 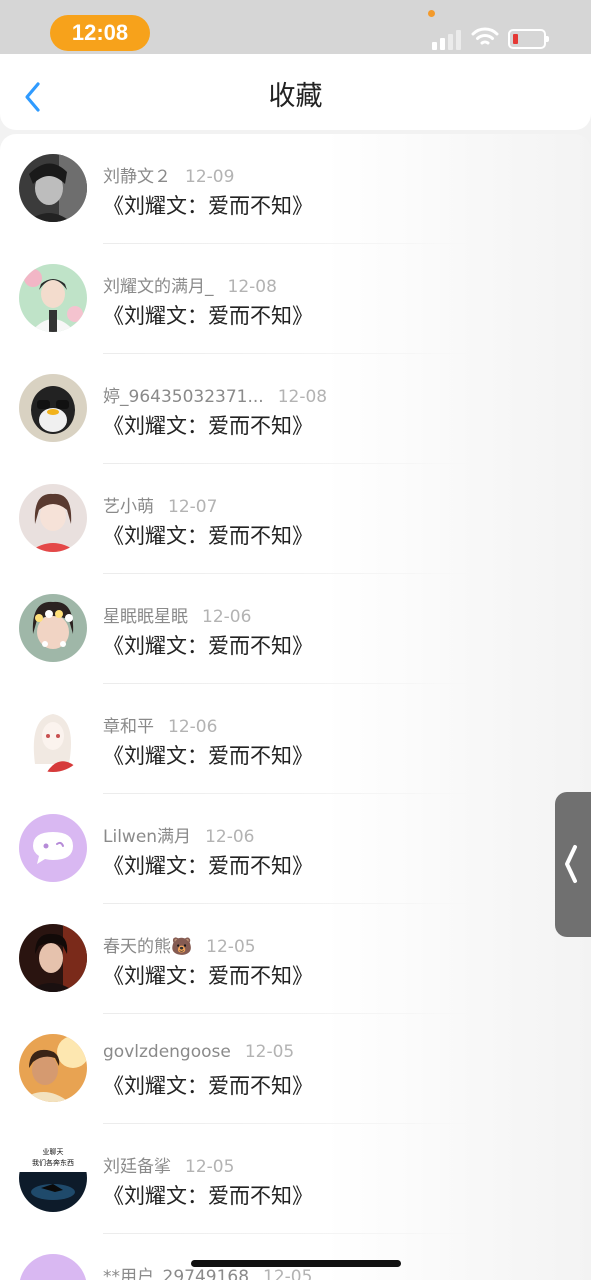 I want to click on list-item: 艺小萌 12-07 《刘耀文：爱而不知》, so click(x=295, y=519).